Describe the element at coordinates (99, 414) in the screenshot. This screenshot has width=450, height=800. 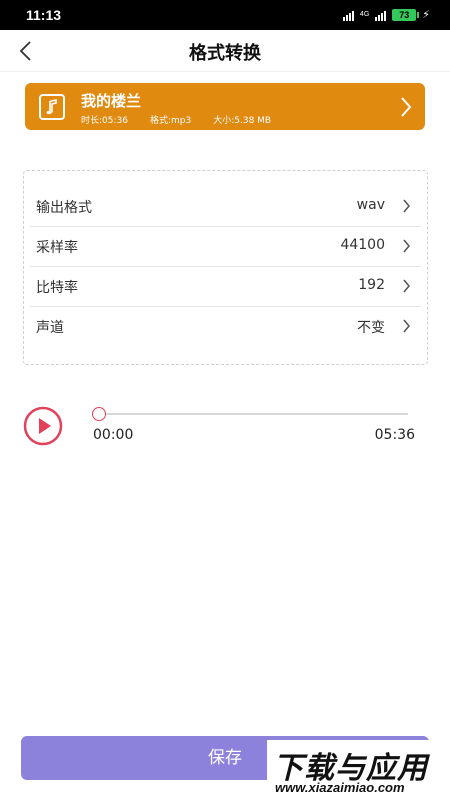
I see `progress-knob` at that location.